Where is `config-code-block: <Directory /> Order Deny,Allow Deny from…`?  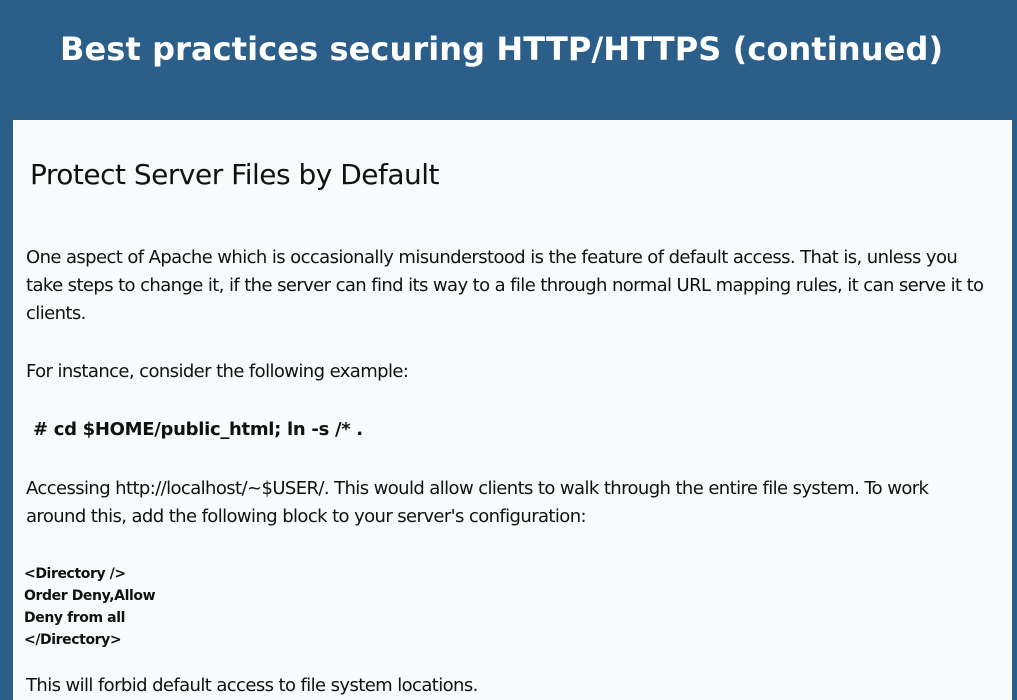 config-code-block: <Directory /> Order Deny,Allow Deny from… is located at coordinates (90, 607).